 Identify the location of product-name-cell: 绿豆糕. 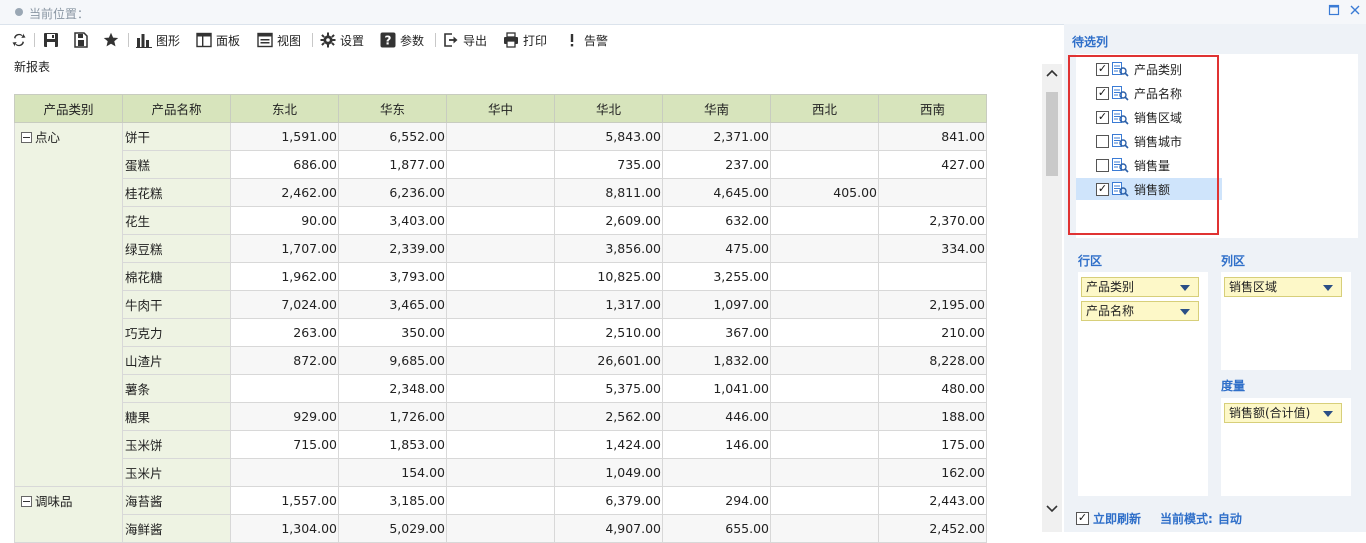
(176, 248).